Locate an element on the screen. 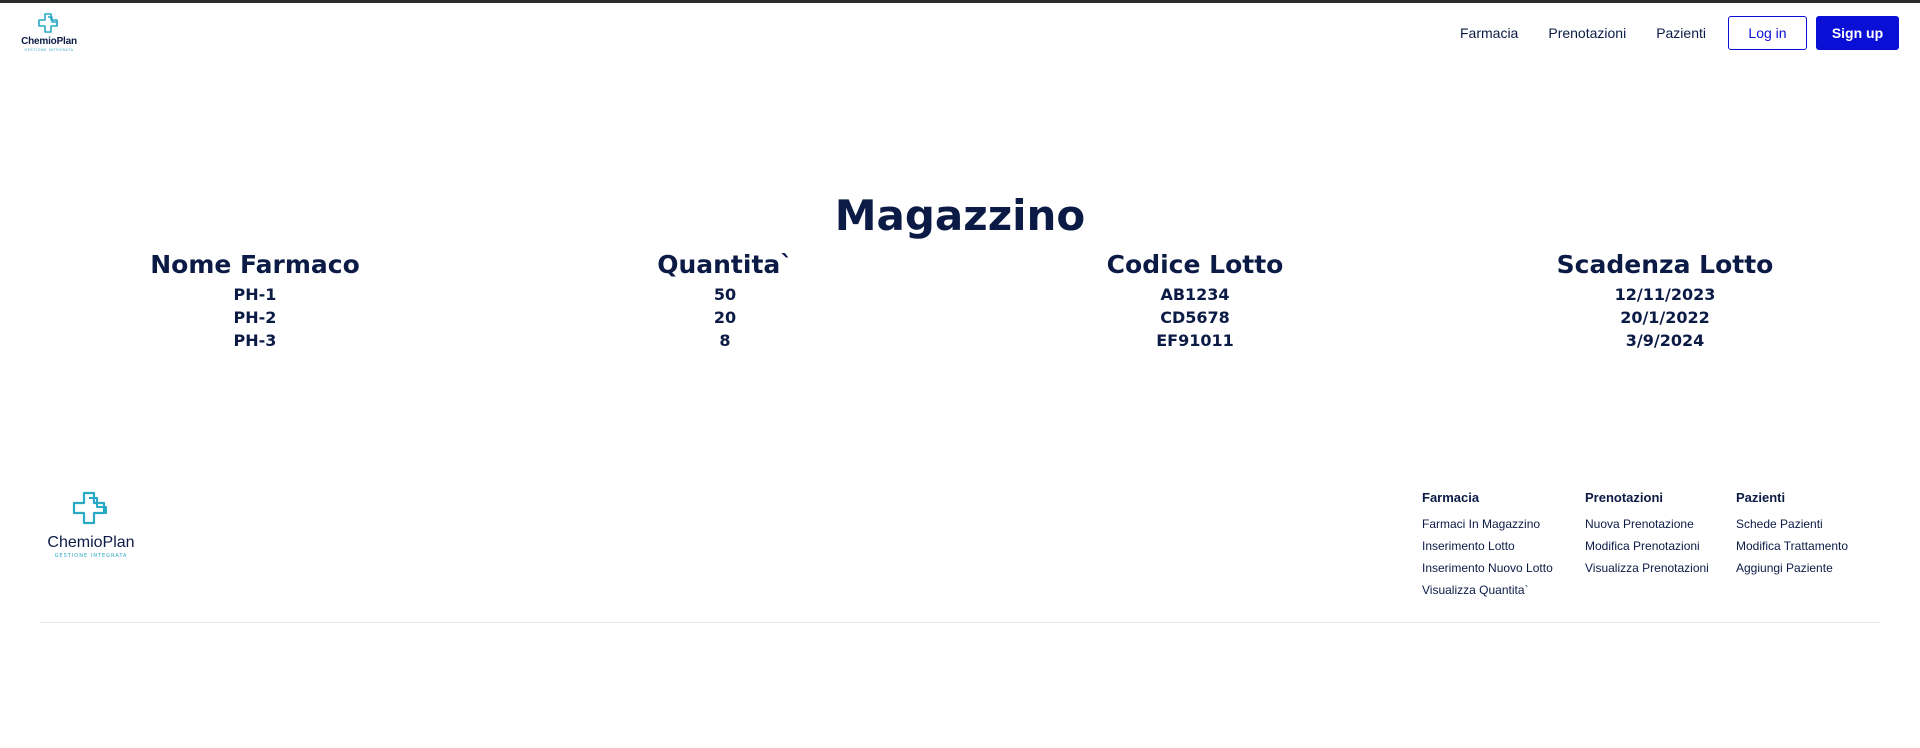 The width and height of the screenshot is (1920, 748). nav-link-farmacia: Farmacia is located at coordinates (1489, 33).